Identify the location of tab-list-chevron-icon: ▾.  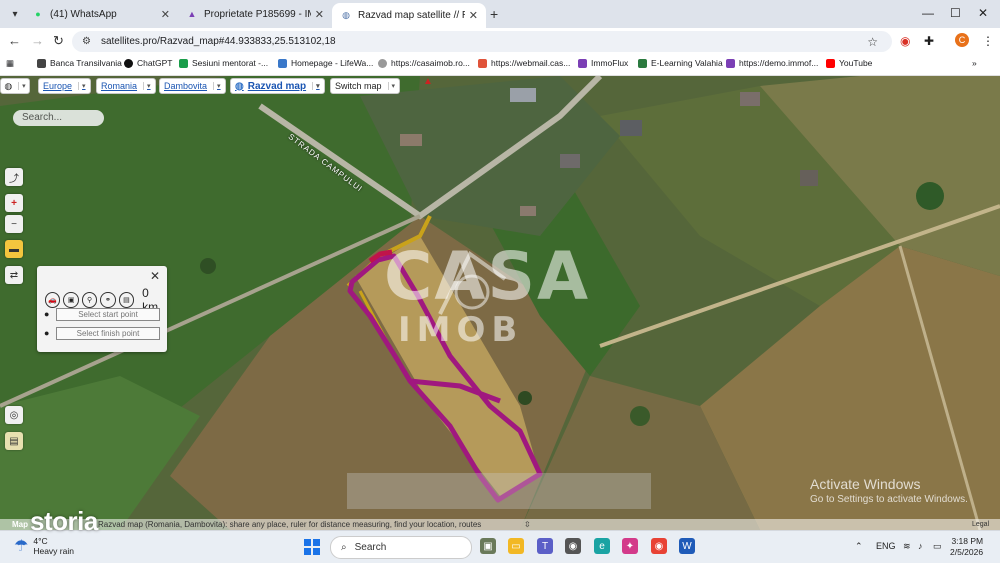
(15, 14).